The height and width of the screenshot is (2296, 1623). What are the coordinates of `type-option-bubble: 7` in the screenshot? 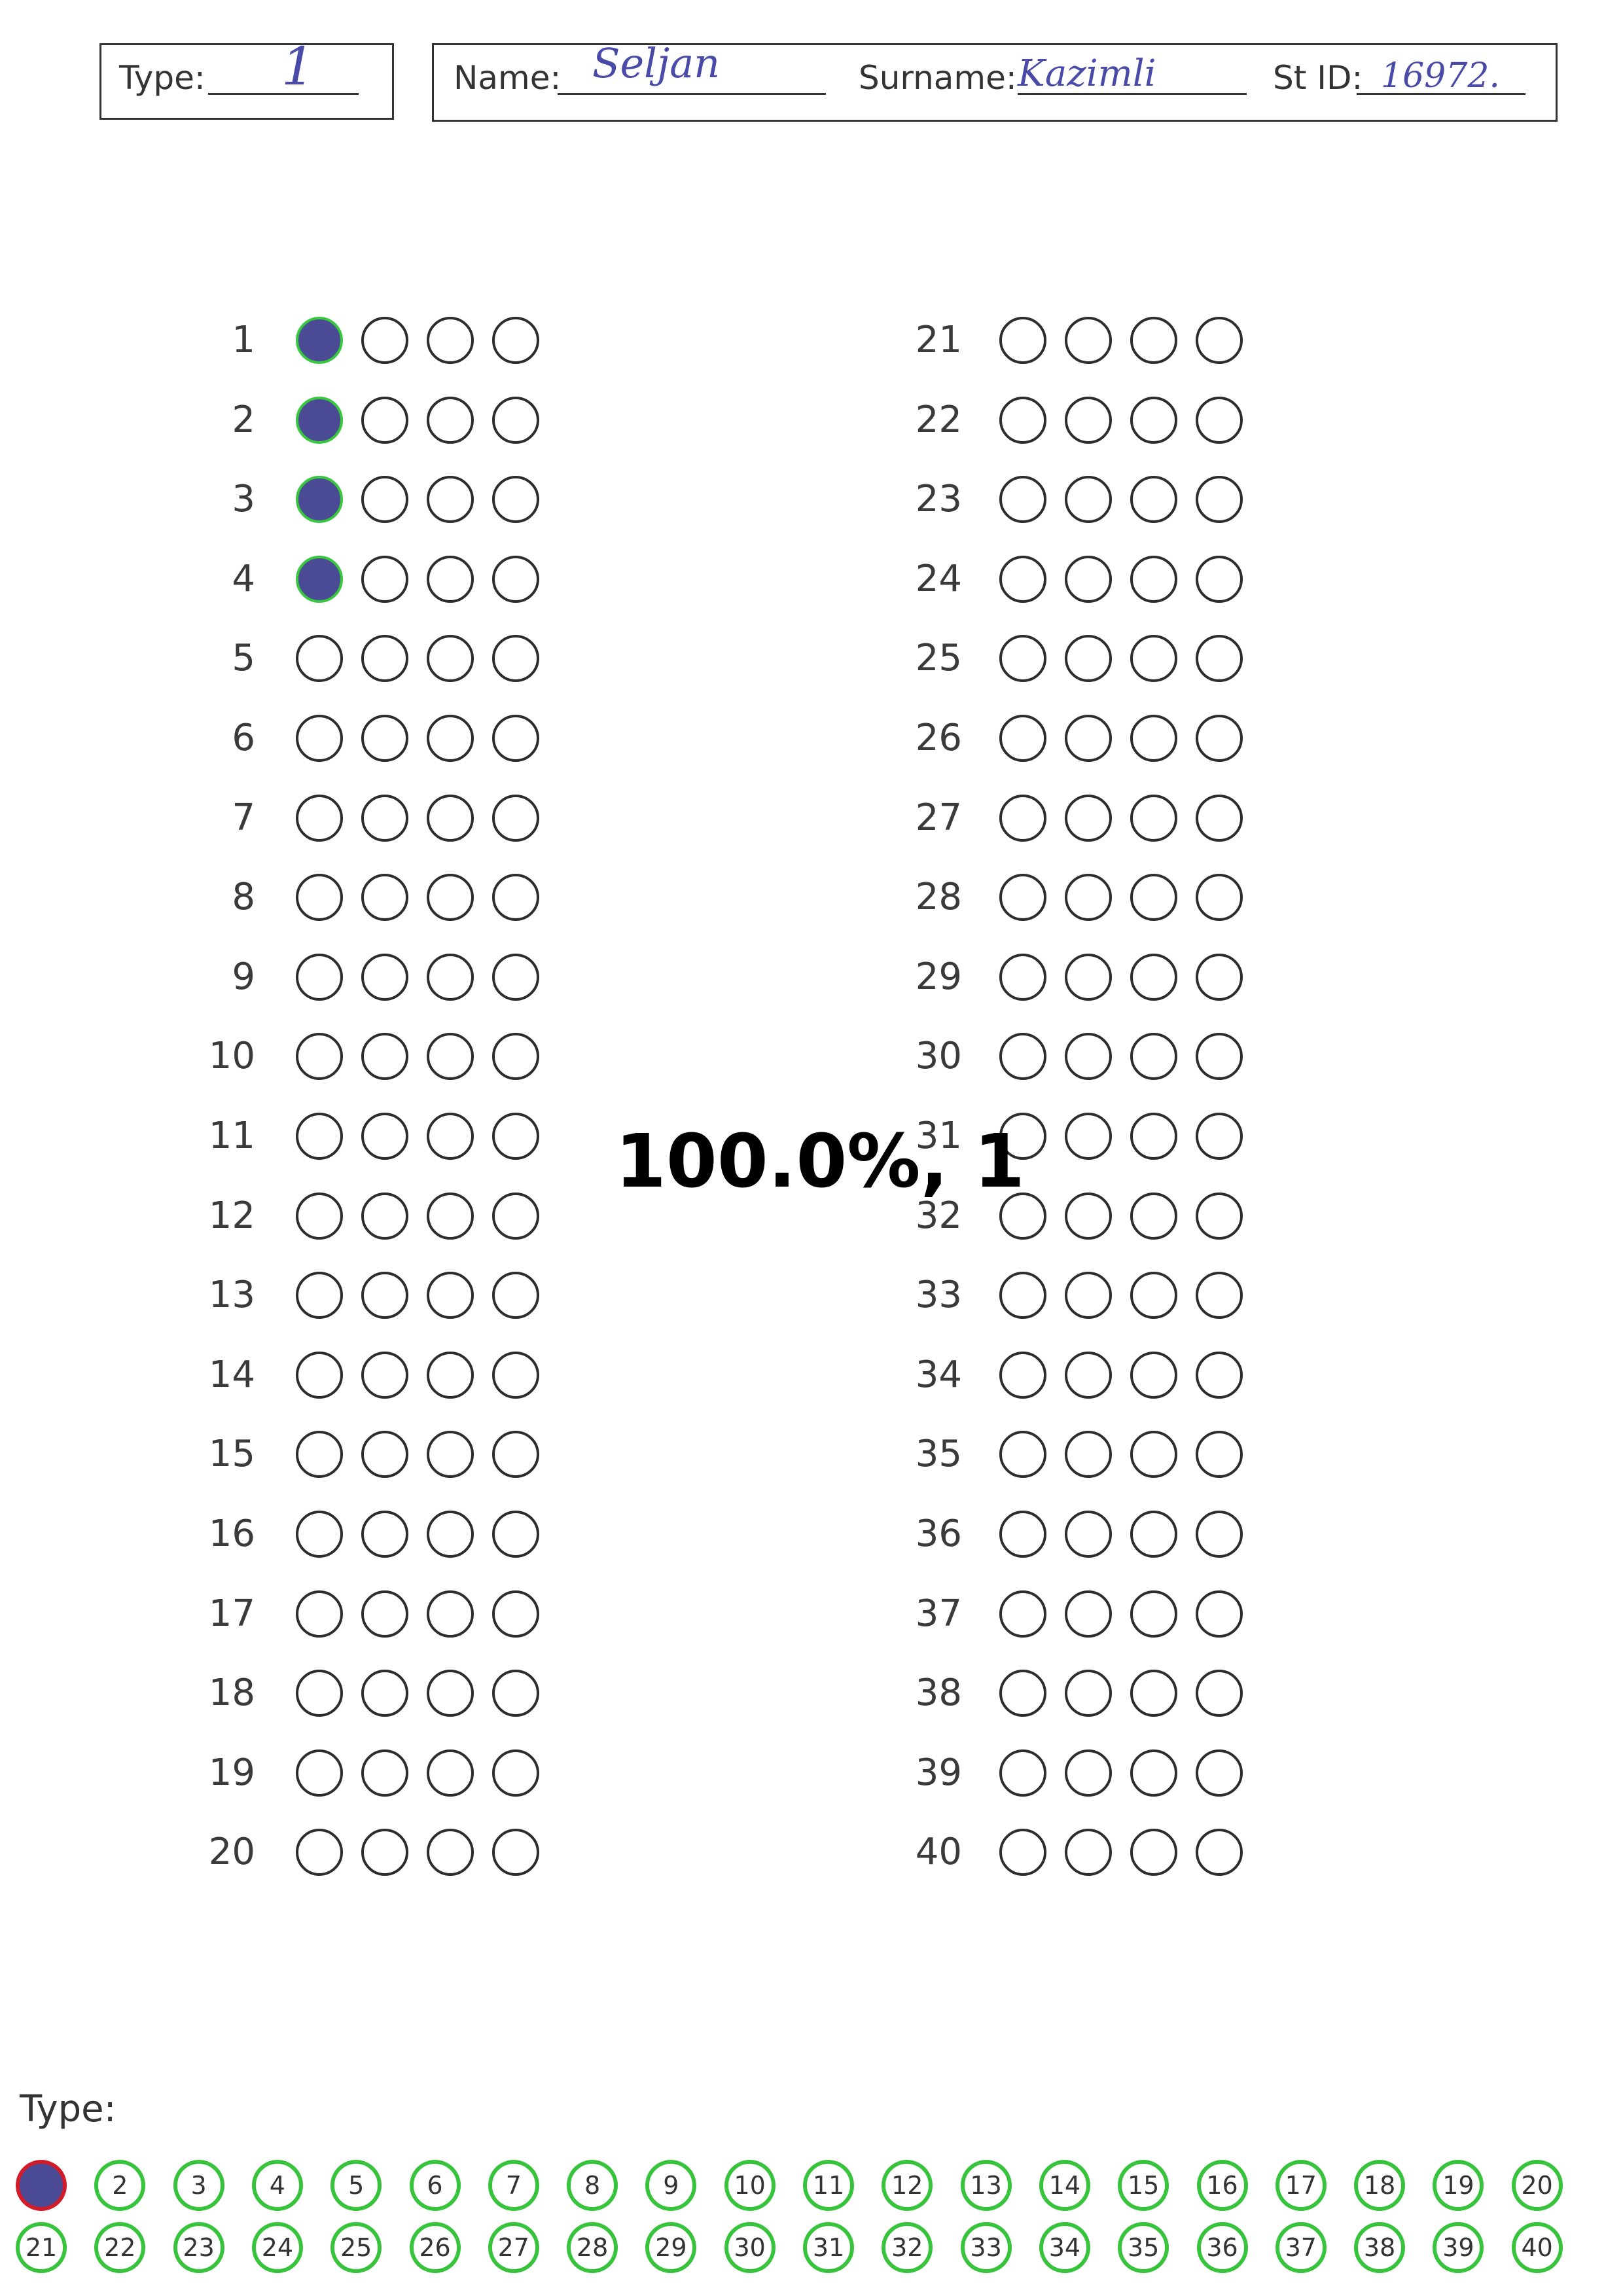 It's located at (513, 2185).